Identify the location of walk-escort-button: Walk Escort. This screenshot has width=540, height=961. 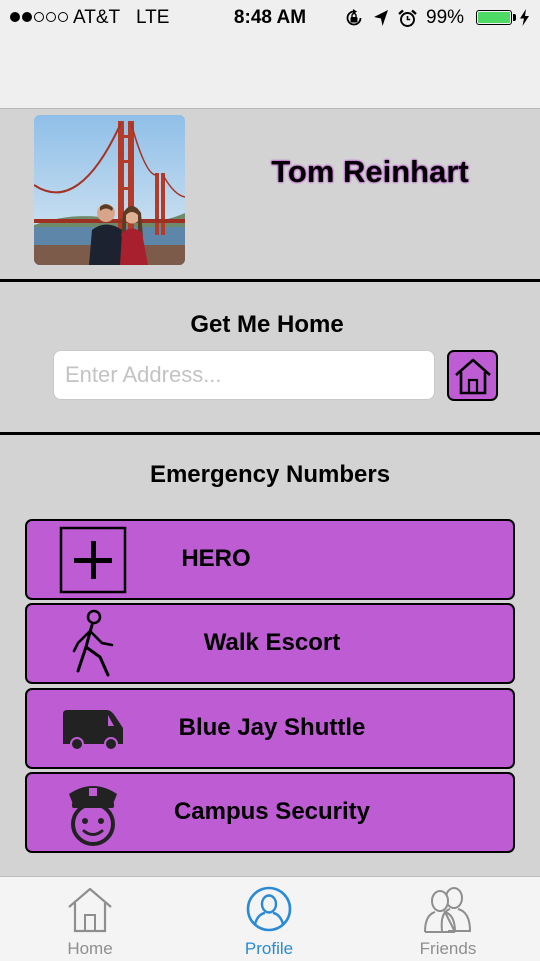
(270, 643).